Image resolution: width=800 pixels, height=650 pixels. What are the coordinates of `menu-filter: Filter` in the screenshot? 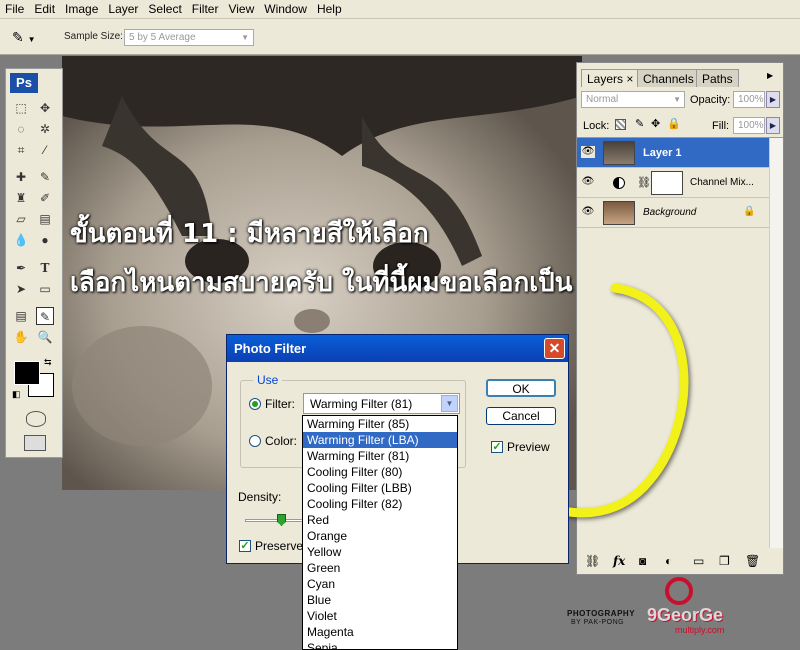 It's located at (205, 9).